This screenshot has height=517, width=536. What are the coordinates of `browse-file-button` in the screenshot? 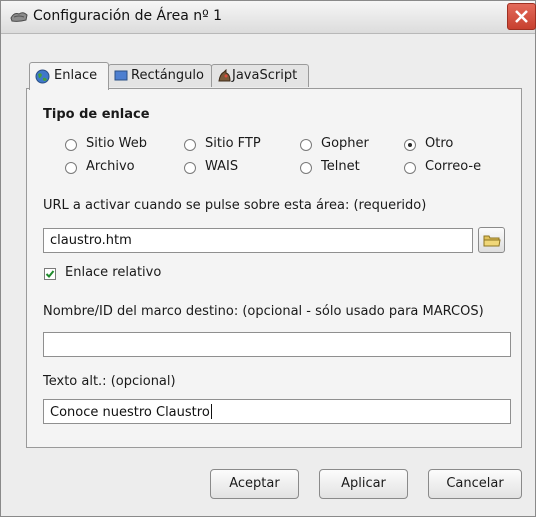 It's located at (491, 240).